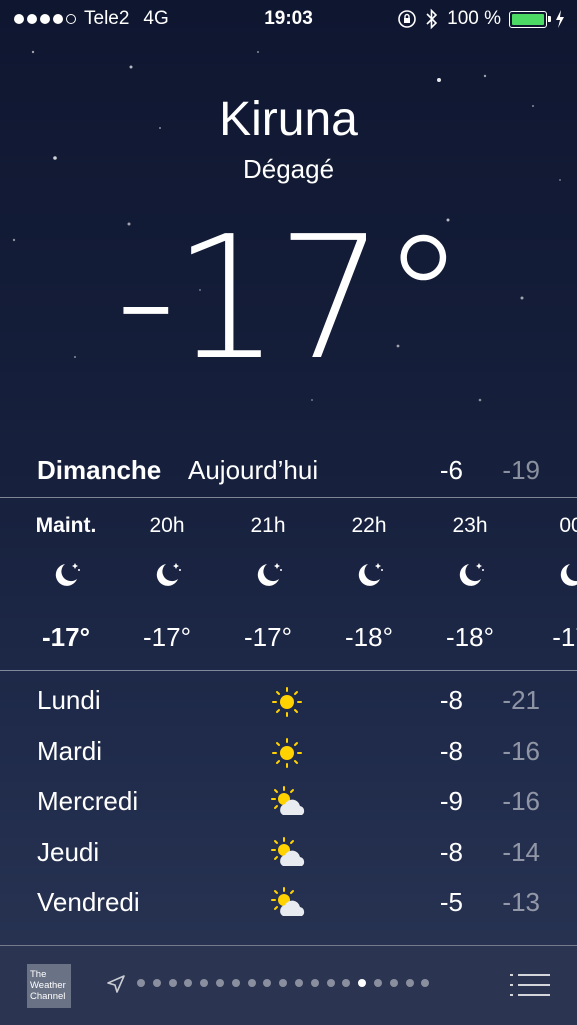  I want to click on day-low: -21, so click(521, 700).